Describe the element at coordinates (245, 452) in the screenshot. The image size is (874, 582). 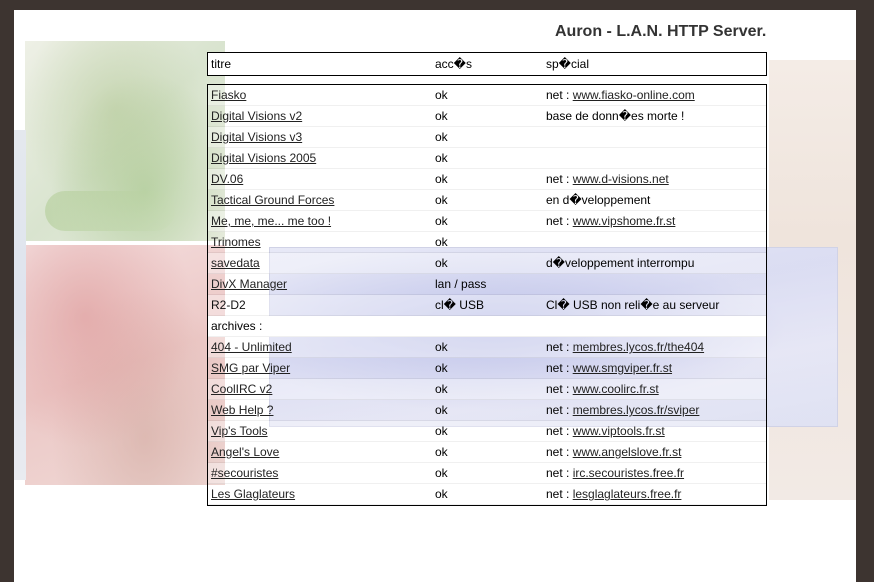
I see `project-link: Angel's Love` at that location.